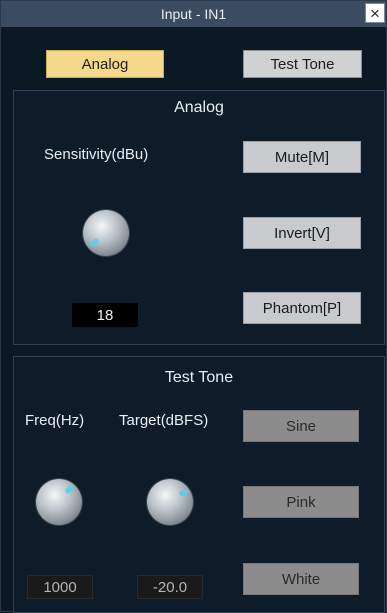 This screenshot has height=613, width=387. What do you see at coordinates (105, 64) in the screenshot?
I see `analog-mode-button: Analog` at bounding box center [105, 64].